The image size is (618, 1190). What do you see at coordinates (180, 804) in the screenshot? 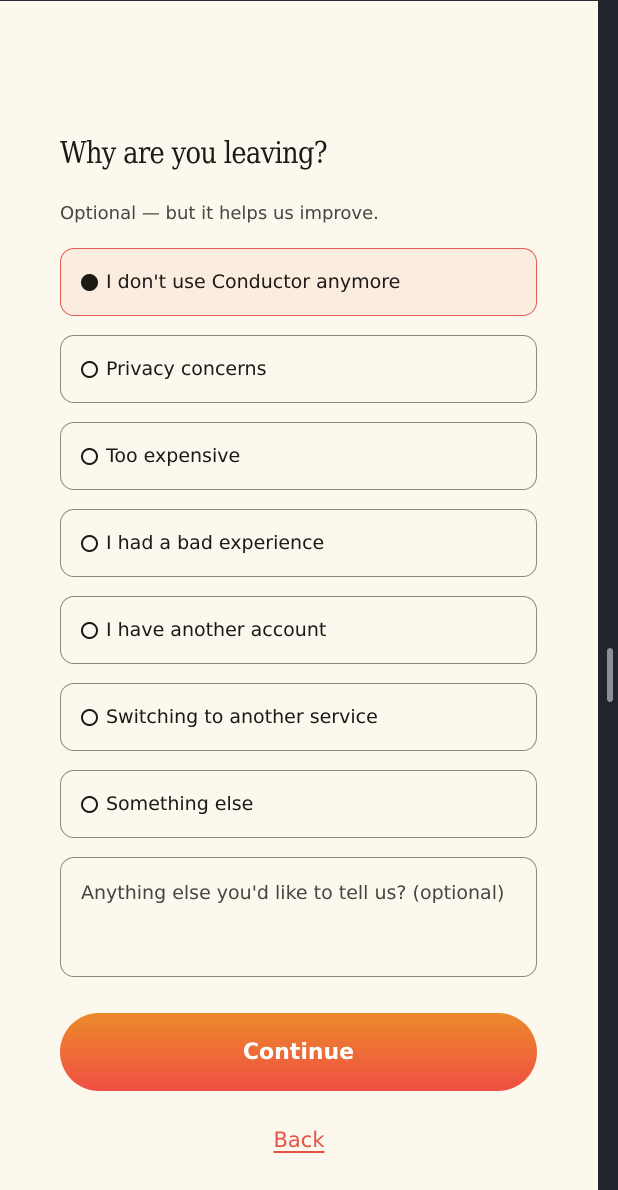
I see `reason-option-label: Something else` at bounding box center [180, 804].